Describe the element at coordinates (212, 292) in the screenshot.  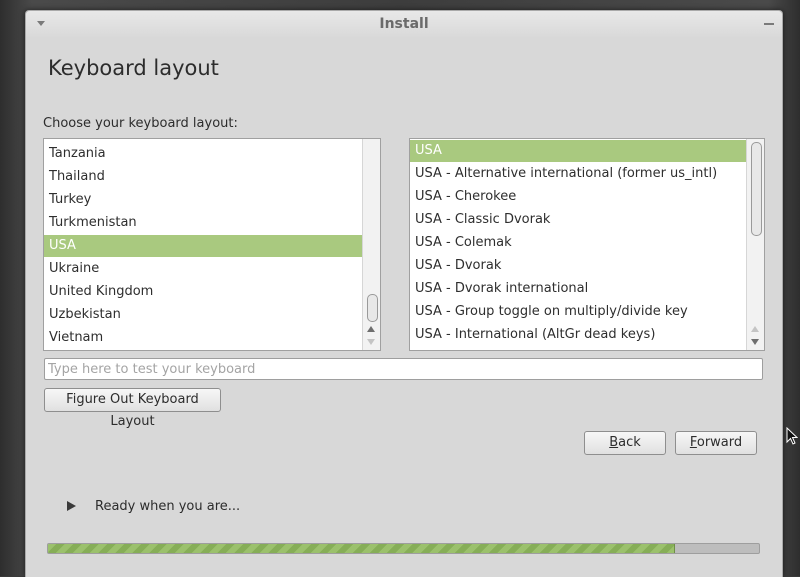
I see `country-item: United Kingdom` at that location.